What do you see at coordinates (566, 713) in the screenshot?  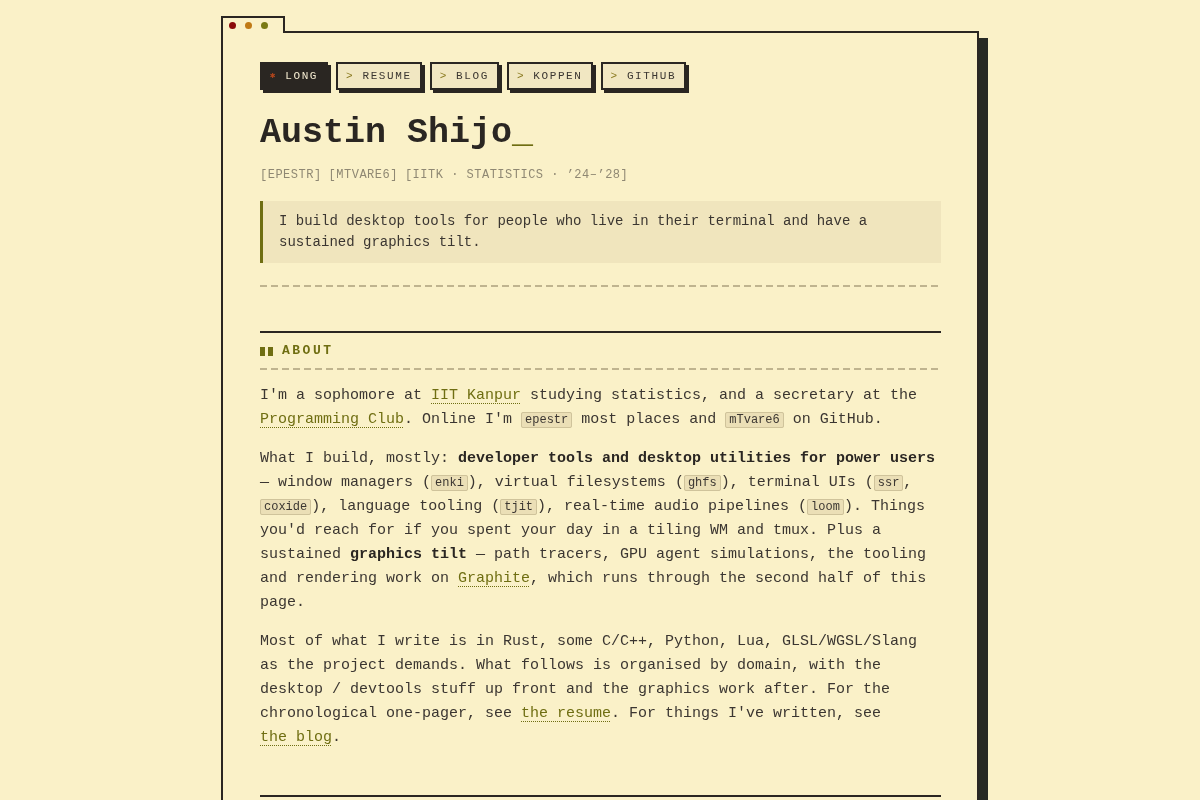 I see `text-link: the resume` at bounding box center [566, 713].